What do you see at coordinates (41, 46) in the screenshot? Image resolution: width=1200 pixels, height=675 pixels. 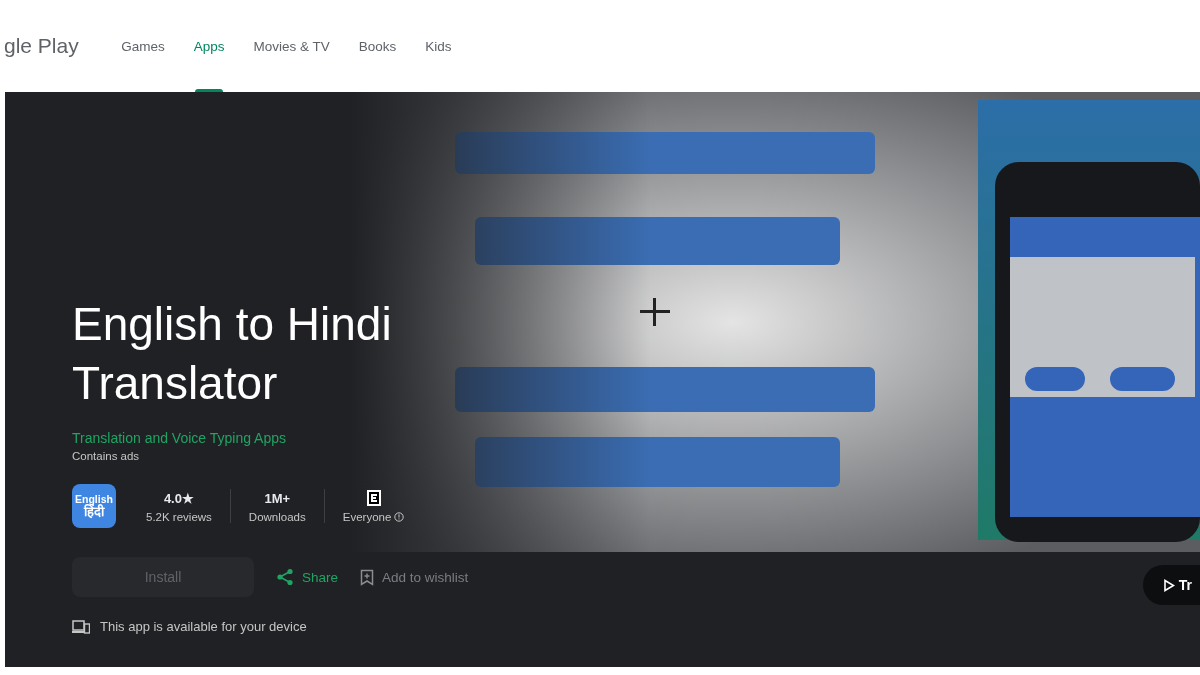 I see `logo-text: gle Play` at bounding box center [41, 46].